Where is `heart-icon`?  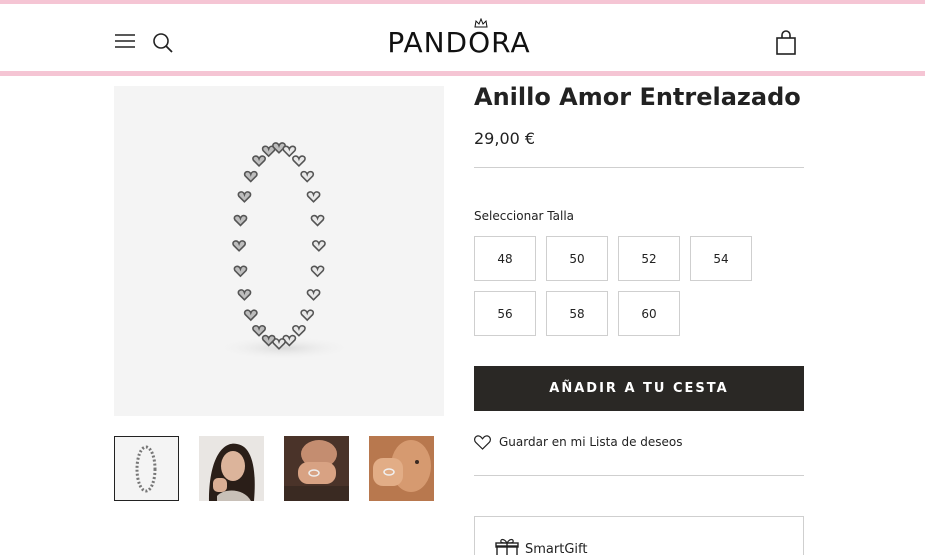
heart-icon is located at coordinates (482, 442).